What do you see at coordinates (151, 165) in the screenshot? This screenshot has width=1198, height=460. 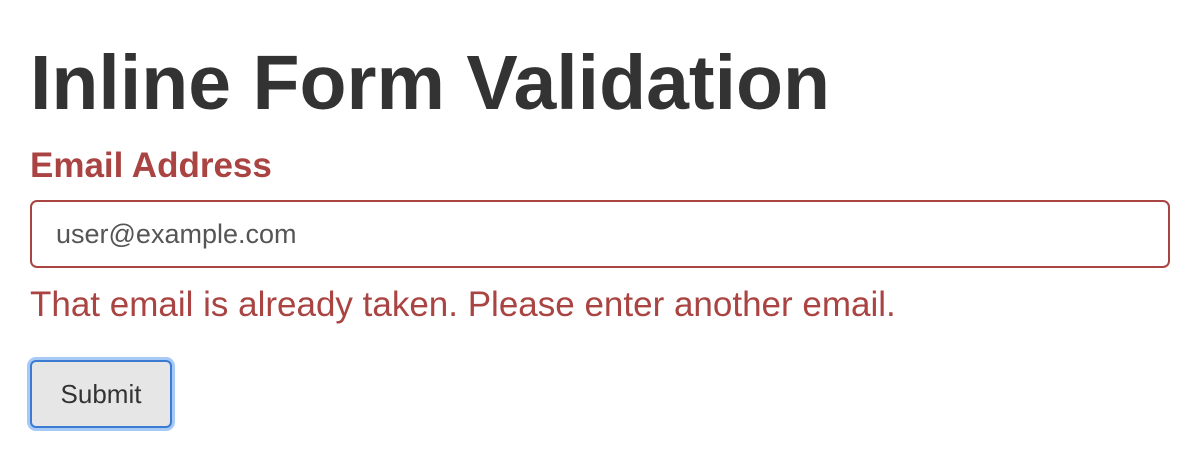 I see `email-label: Email Address` at bounding box center [151, 165].